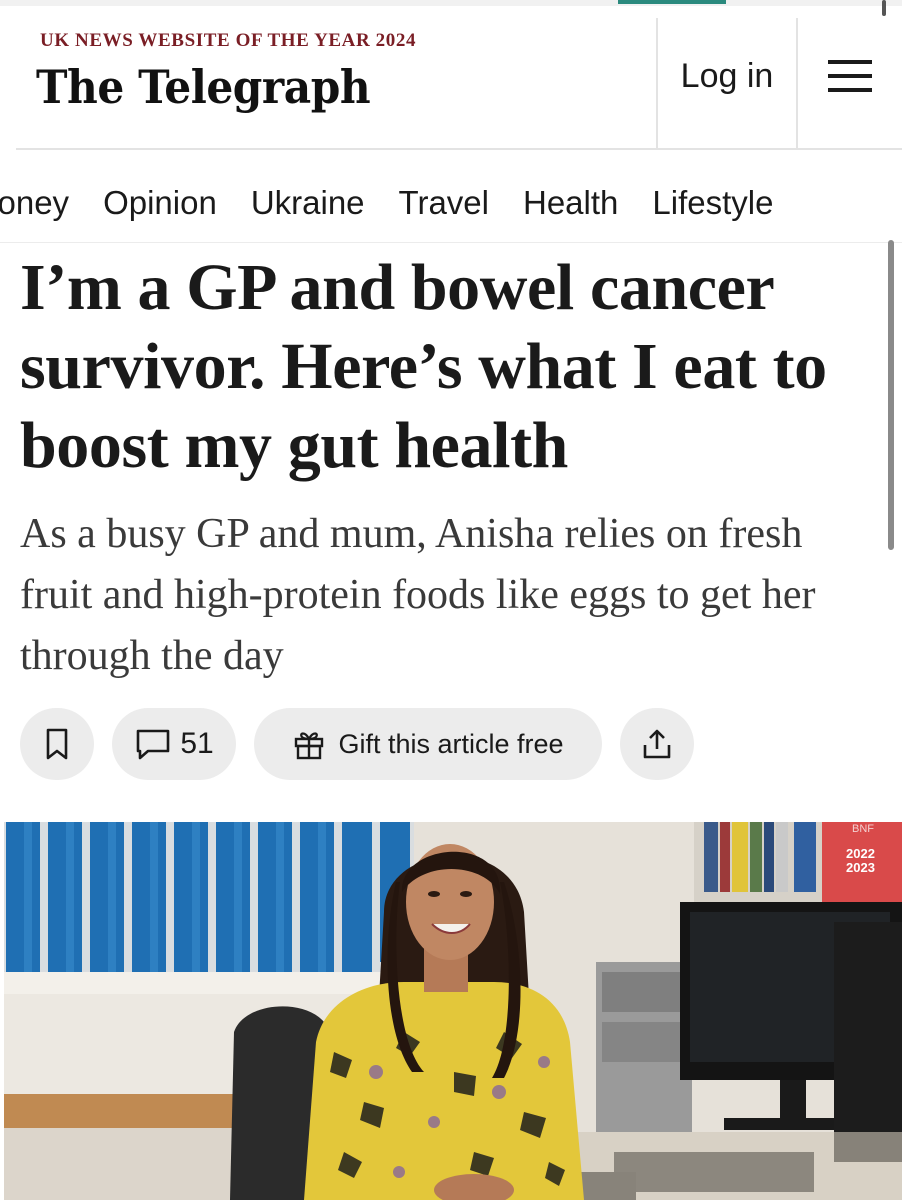 The height and width of the screenshot is (1200, 902). What do you see at coordinates (203, 87) in the screenshot?
I see `telegraph-logo: The Telegraph` at bounding box center [203, 87].